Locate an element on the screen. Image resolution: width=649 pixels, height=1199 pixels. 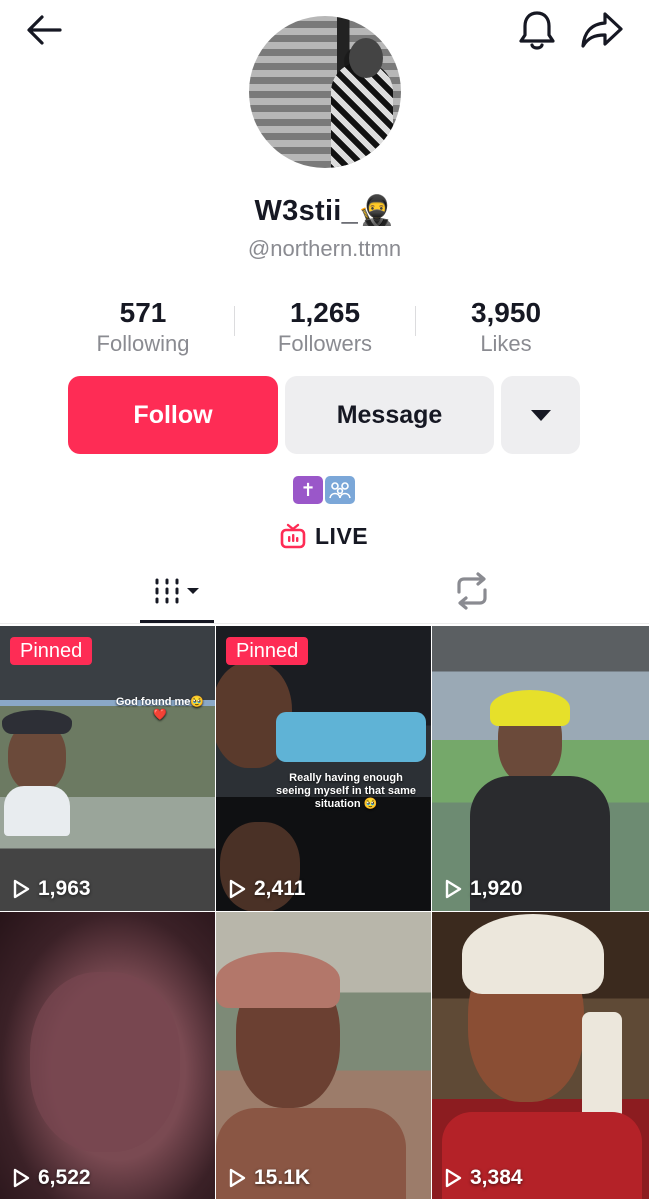
thumbnail-durag is located at coordinates (533, 954).